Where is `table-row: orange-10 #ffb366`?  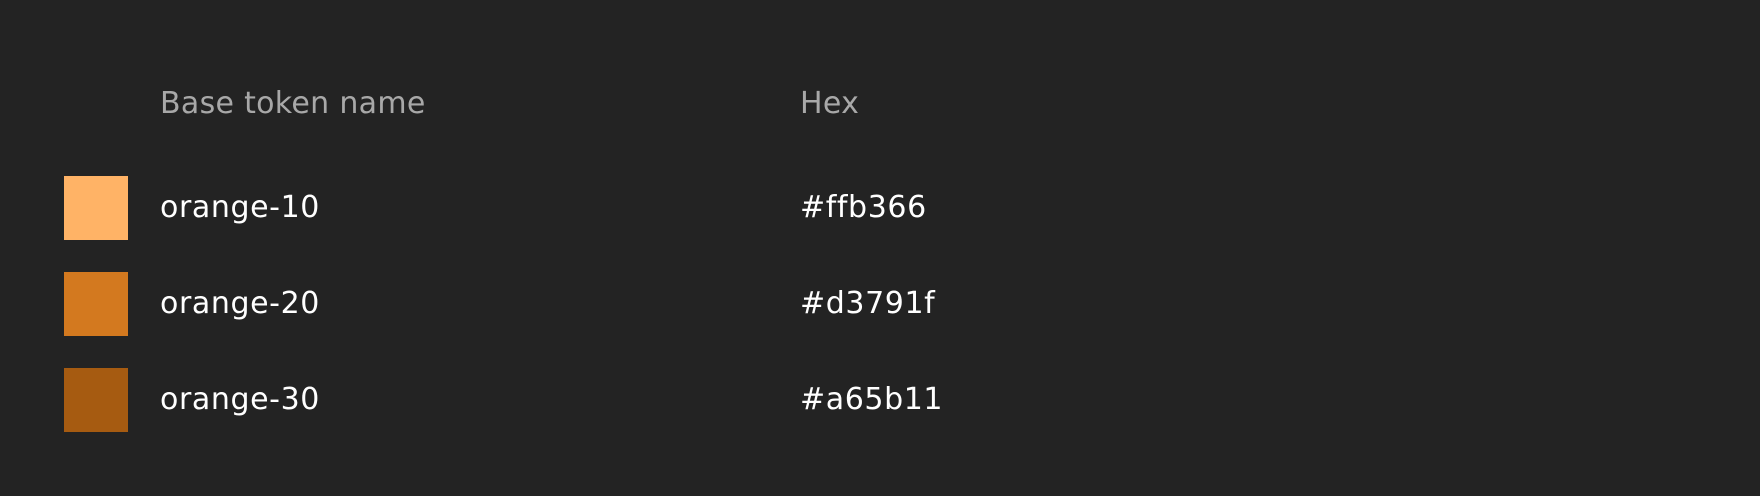
table-row: orange-10 #ffb366 is located at coordinates (880, 208).